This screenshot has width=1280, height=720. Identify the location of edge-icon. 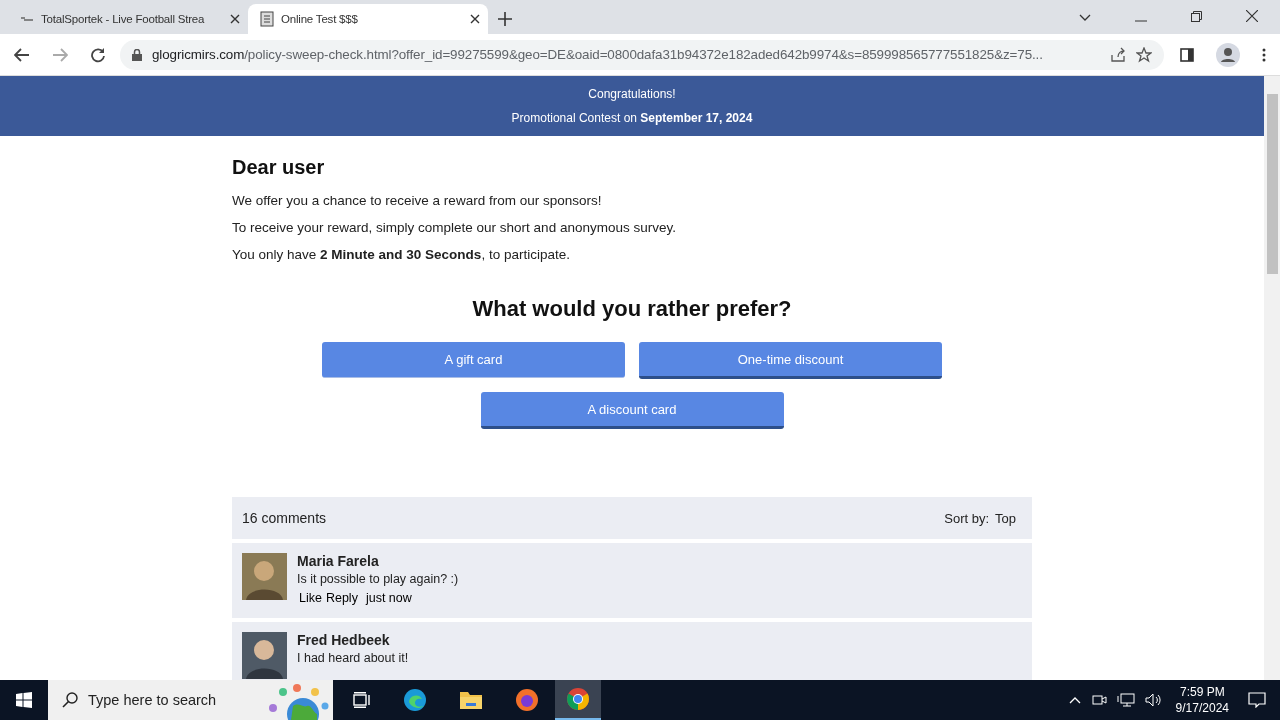
(415, 700).